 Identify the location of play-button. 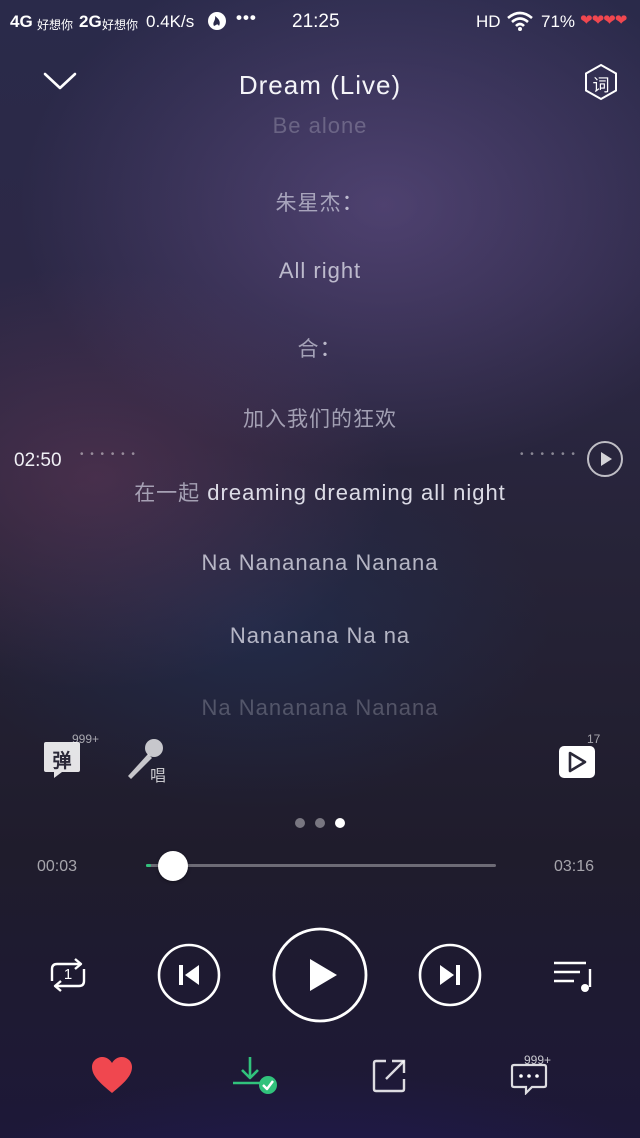
(320, 975).